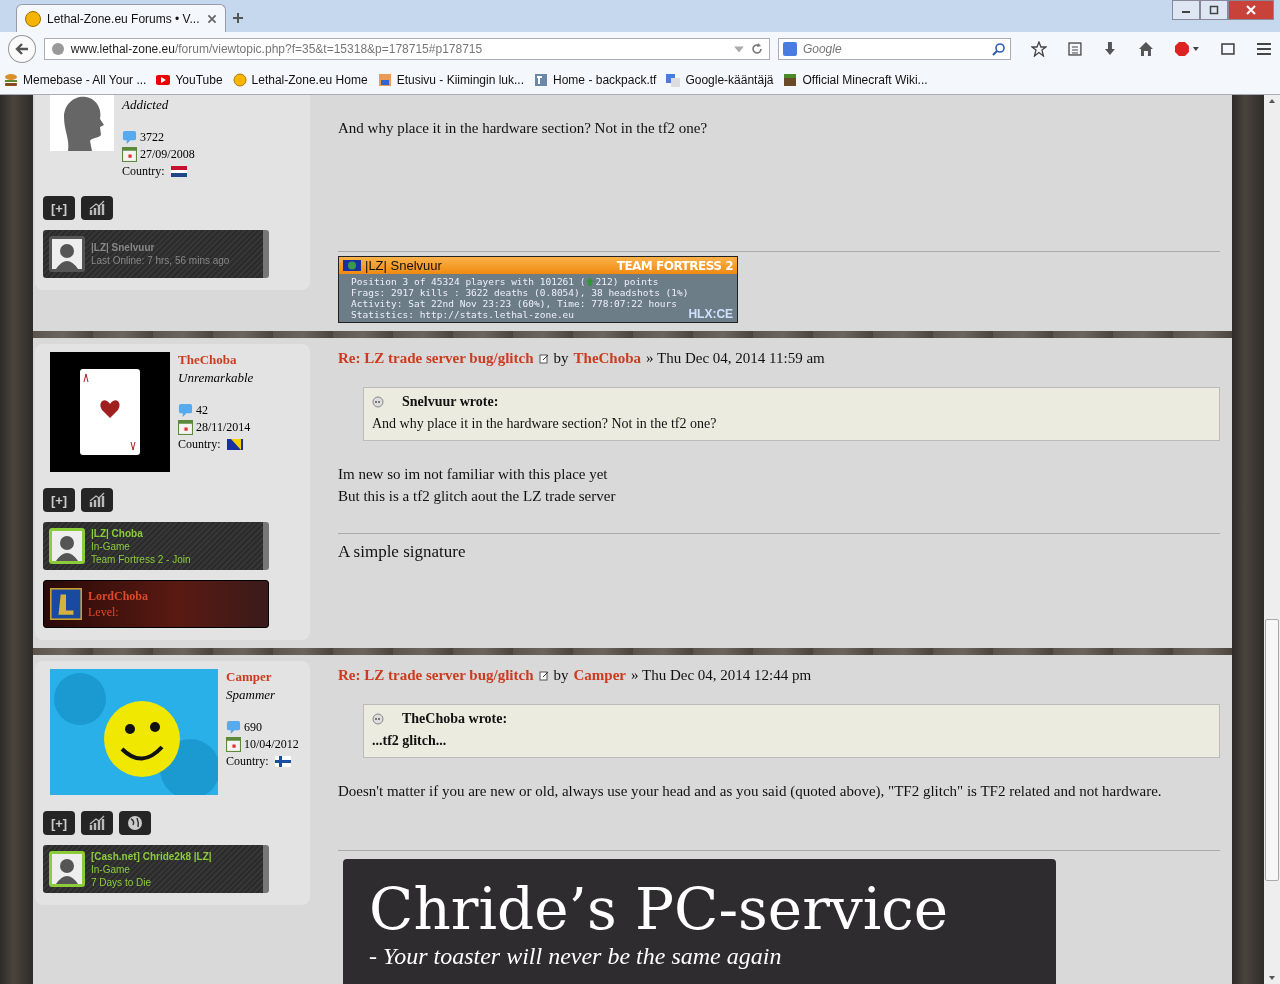 The height and width of the screenshot is (984, 1280). Describe the element at coordinates (404, 265) in the screenshot. I see `player-name: |LZ| Snelvuur` at that location.